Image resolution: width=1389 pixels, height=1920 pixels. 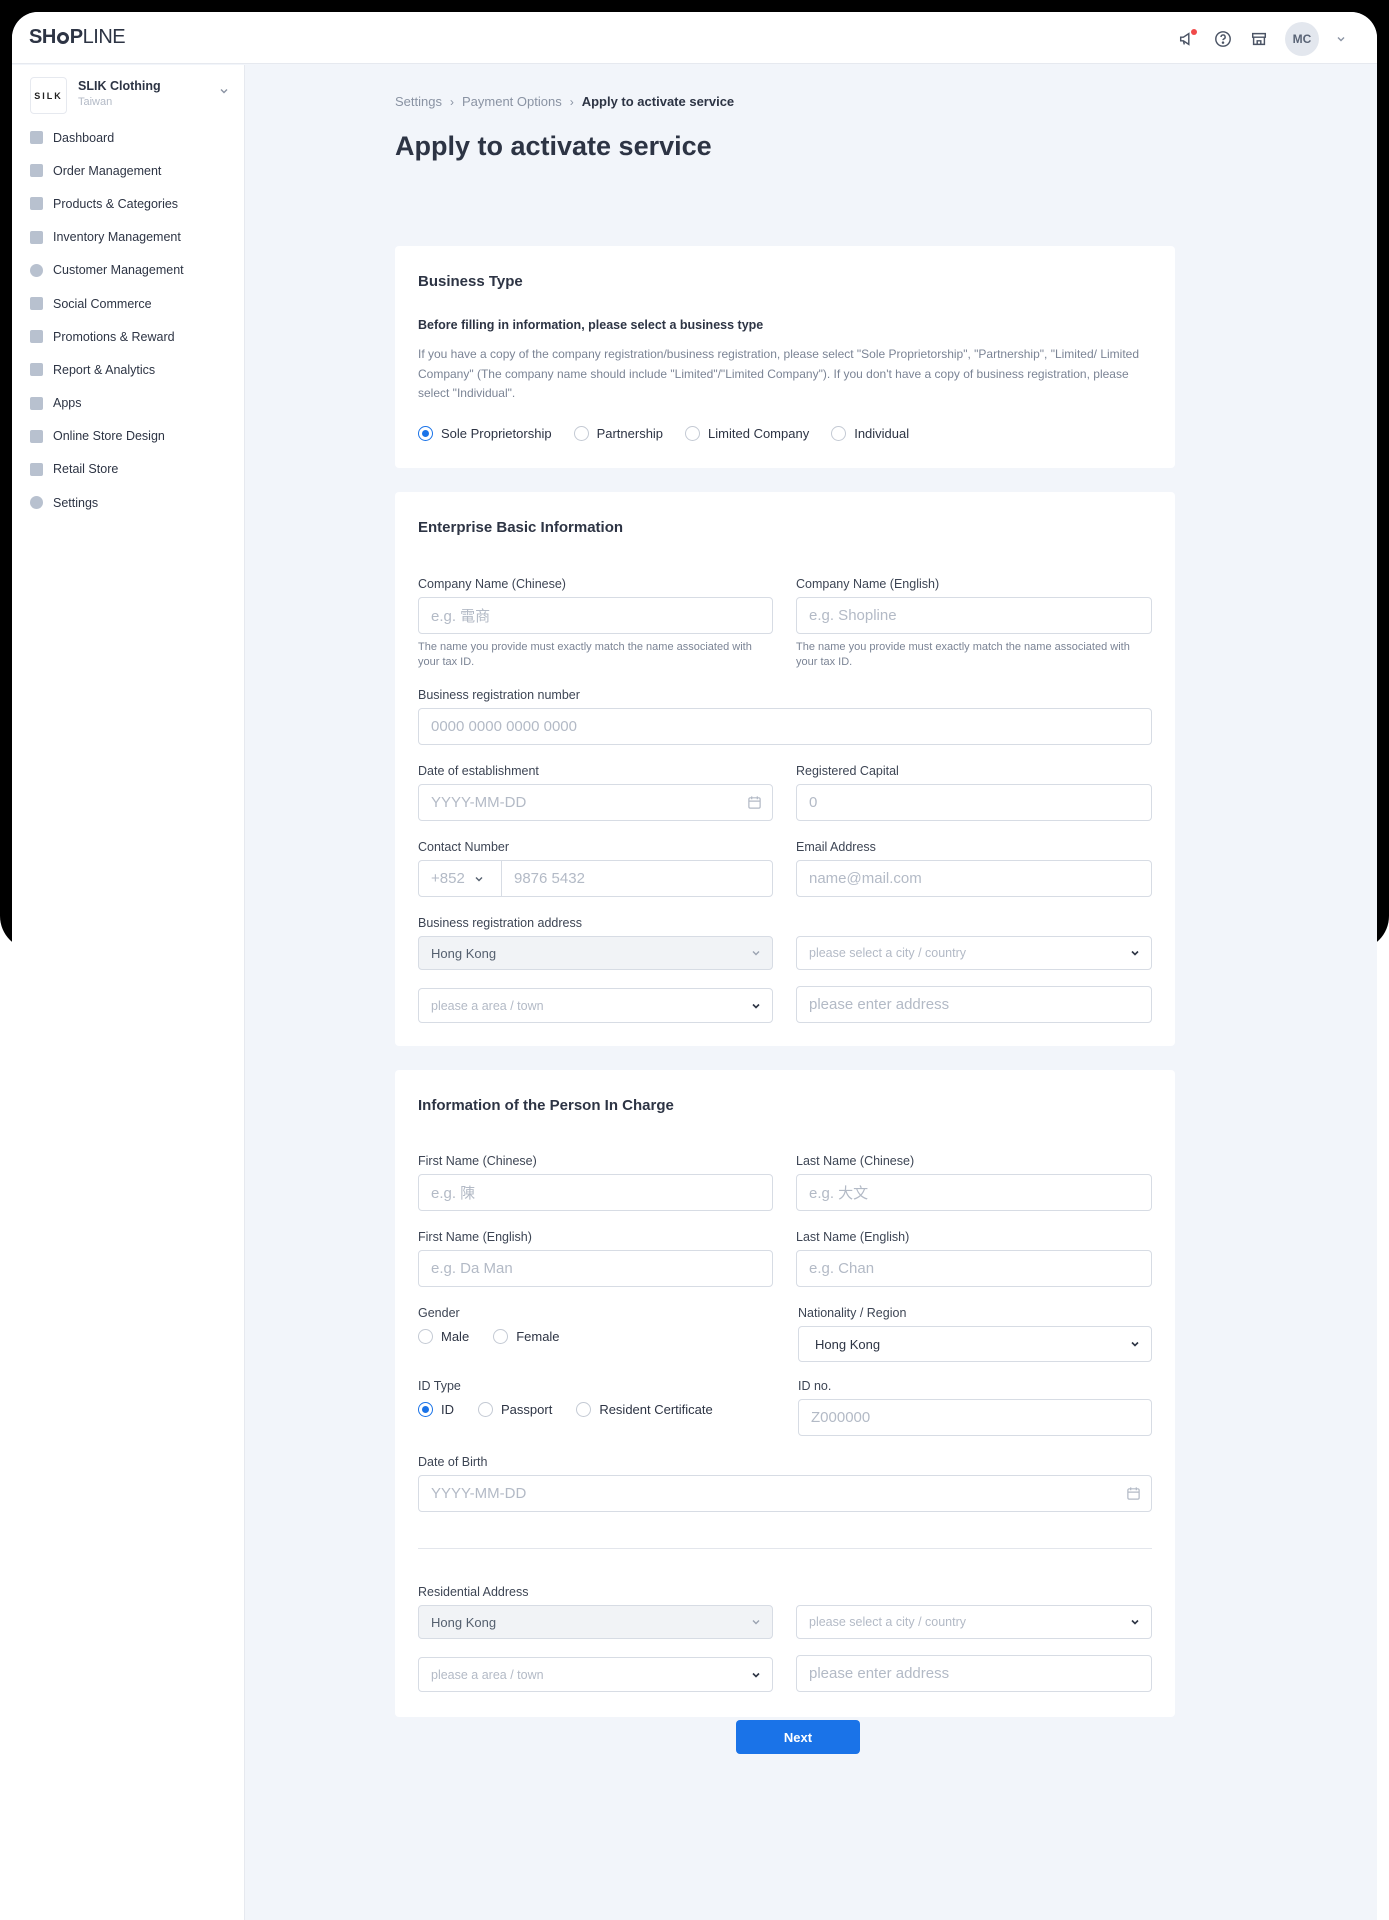 I want to click on store-switcher: SILK SLIK Clothing Taiwan, so click(x=130, y=97).